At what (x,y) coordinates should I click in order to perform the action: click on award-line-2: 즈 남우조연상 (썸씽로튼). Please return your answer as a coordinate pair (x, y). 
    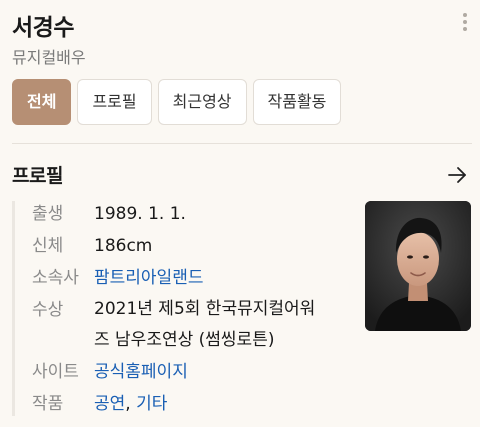
    Looking at the image, I should click on (184, 340).